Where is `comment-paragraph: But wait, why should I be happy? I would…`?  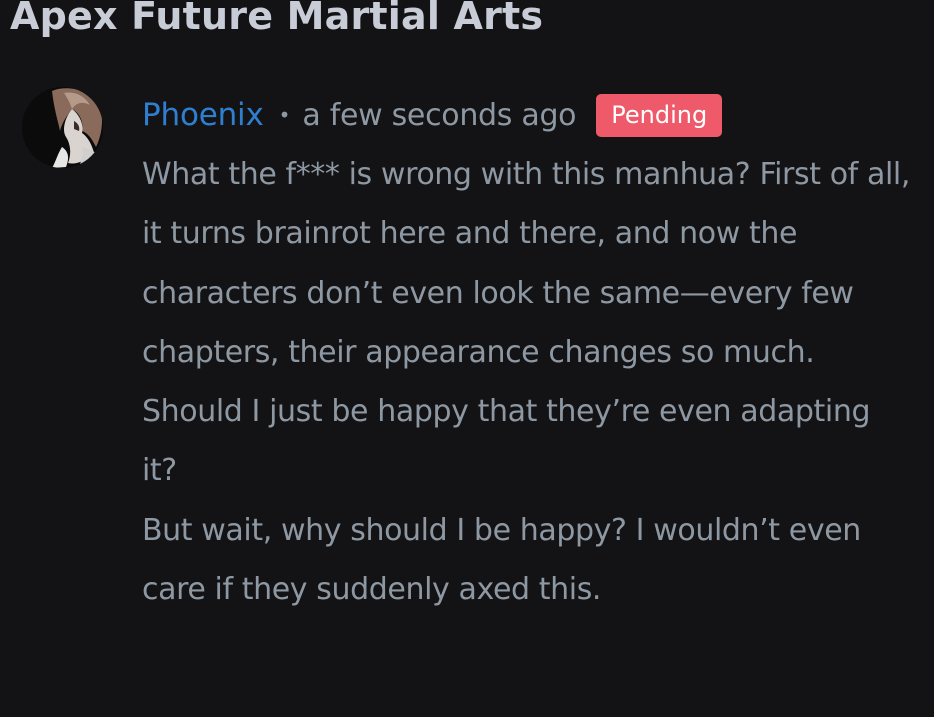 comment-paragraph: But wait, why should I be happy? I would… is located at coordinates (501, 560).